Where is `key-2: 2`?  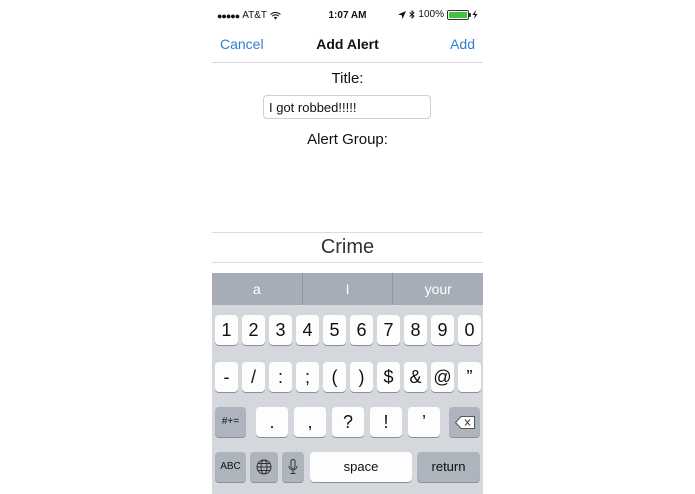
key-2: 2 is located at coordinates (253, 330).